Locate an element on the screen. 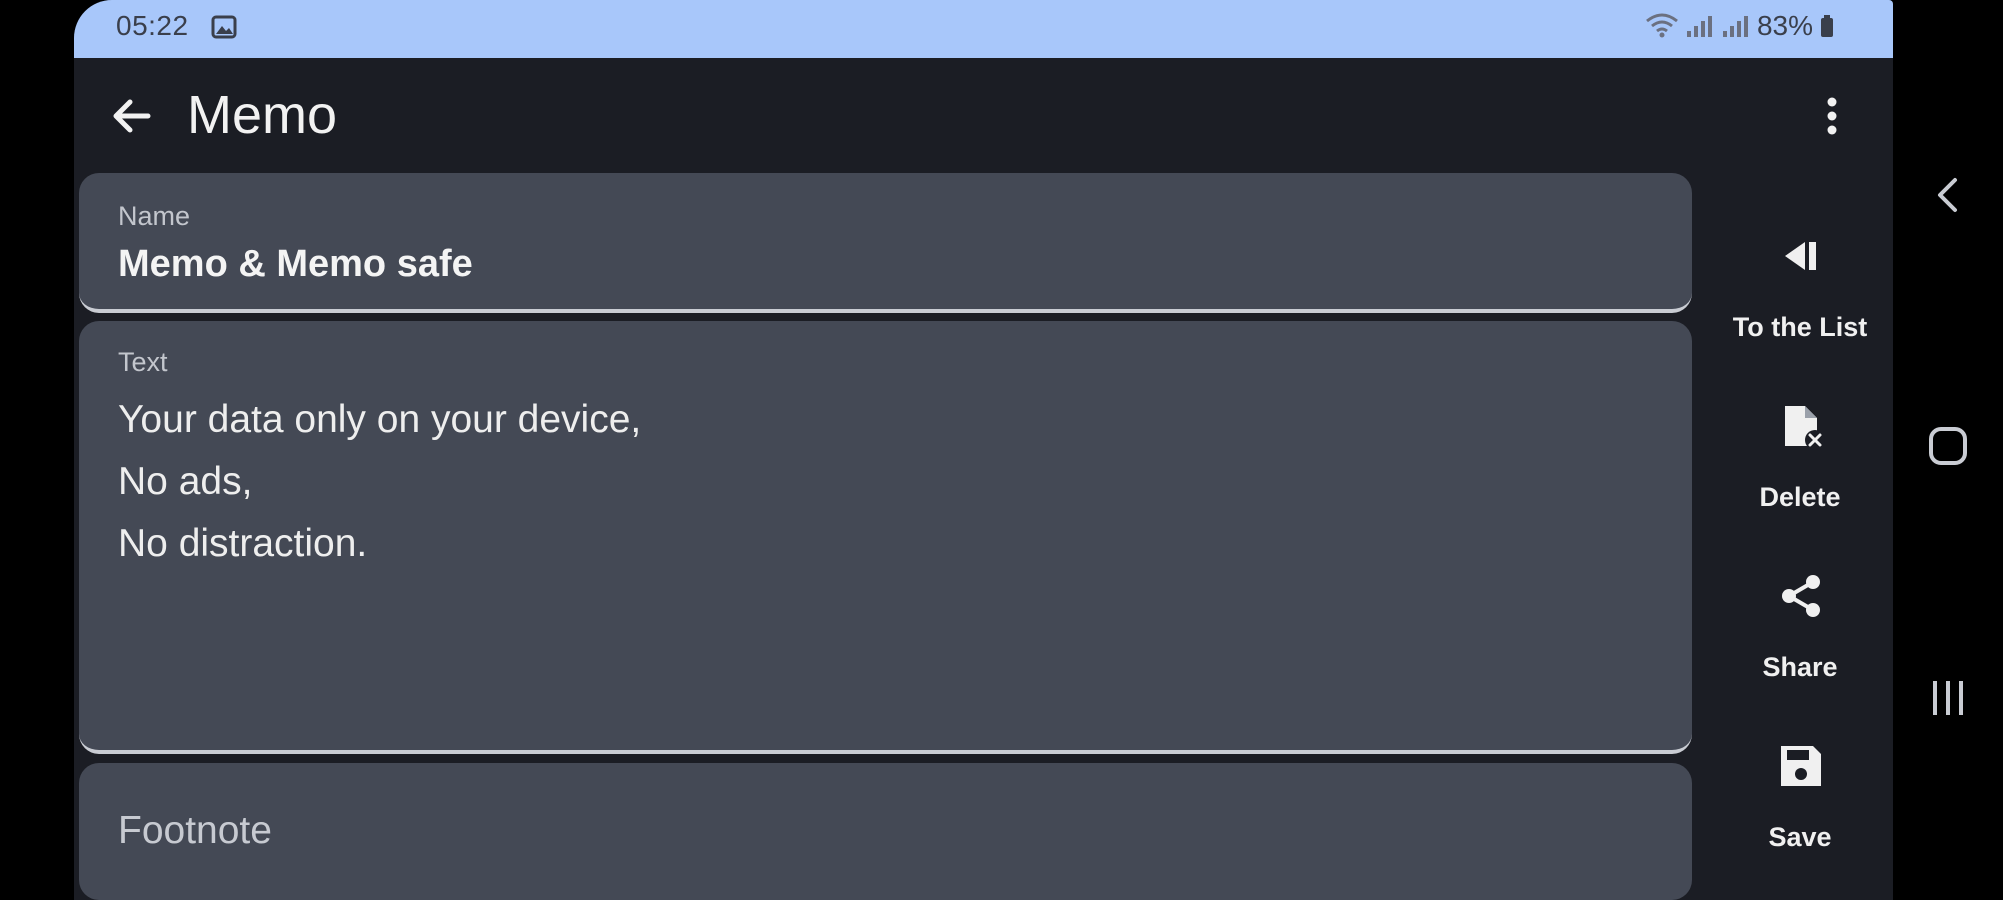 This screenshot has width=2003, height=900. status-bar: 05:22 83% is located at coordinates (983, 29).